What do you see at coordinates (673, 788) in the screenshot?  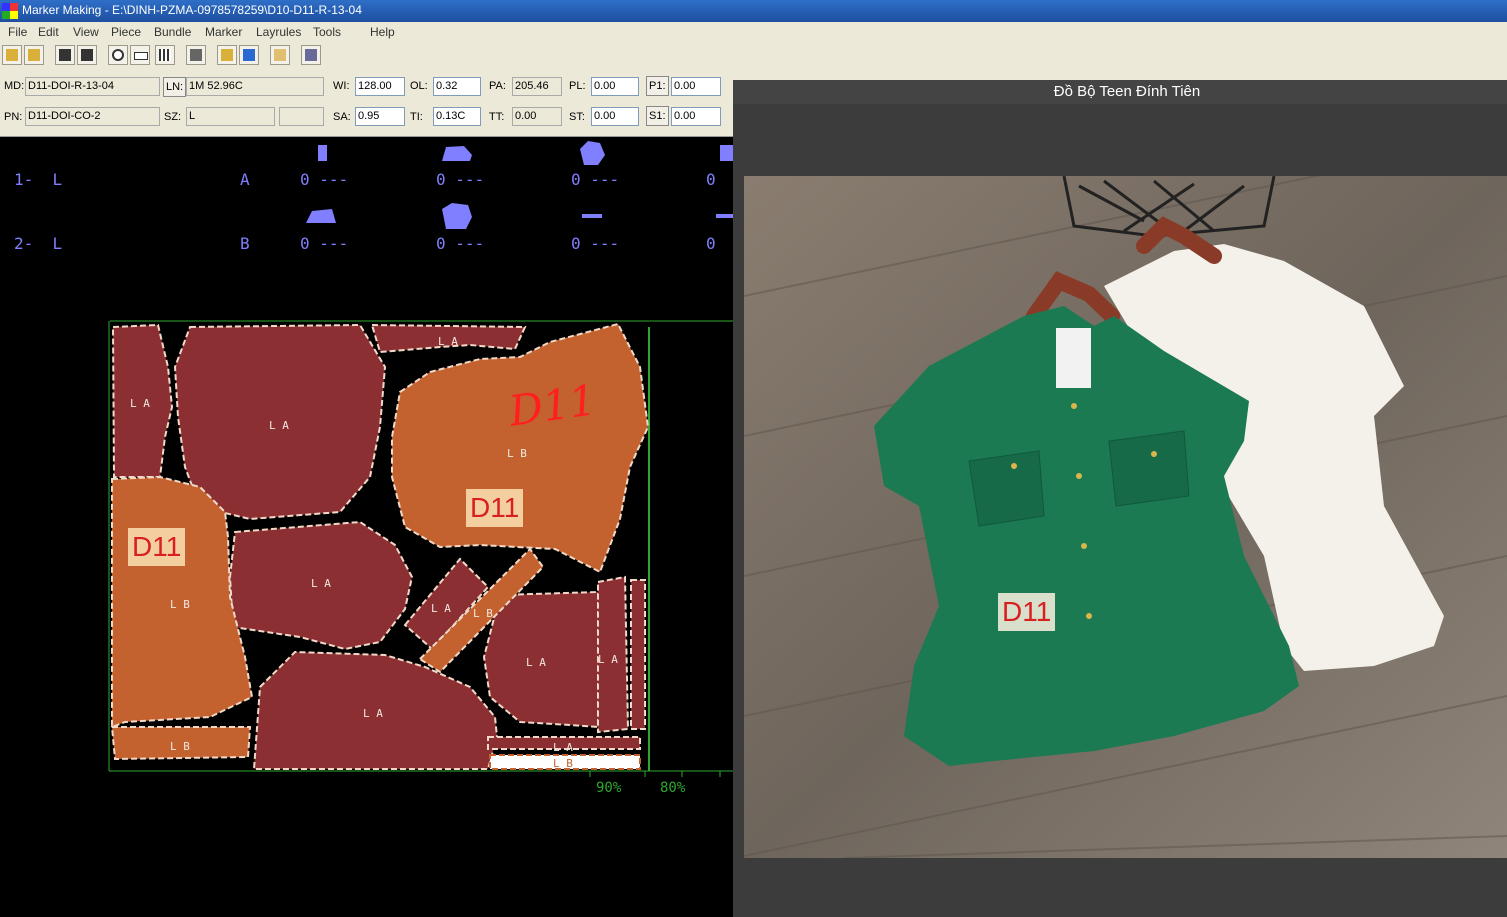 I see `ruler-label: 80%` at bounding box center [673, 788].